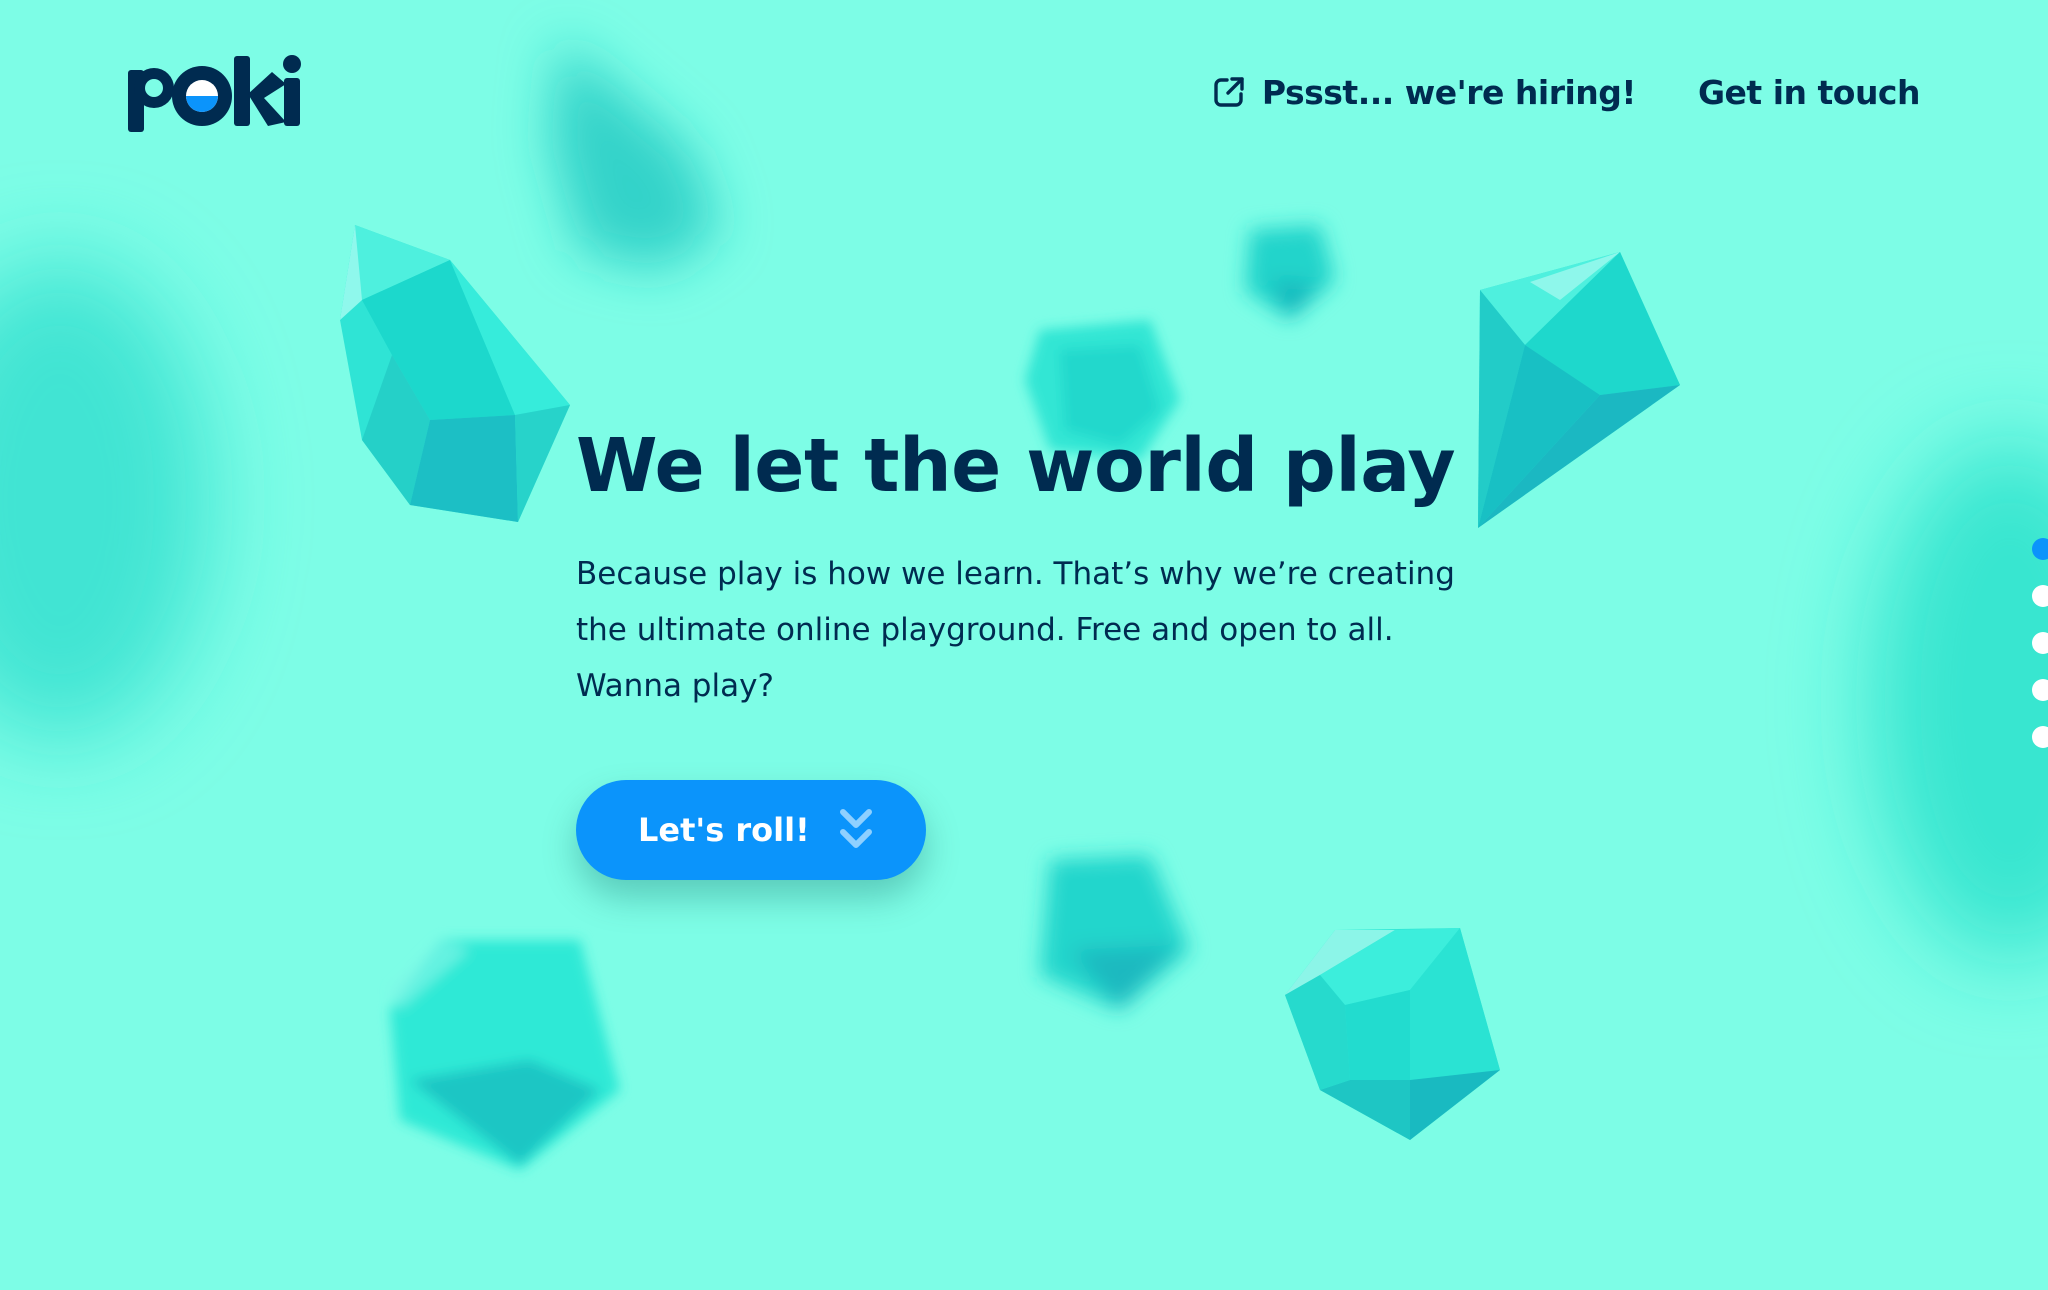  I want to click on poki-logo, so click(214, 94).